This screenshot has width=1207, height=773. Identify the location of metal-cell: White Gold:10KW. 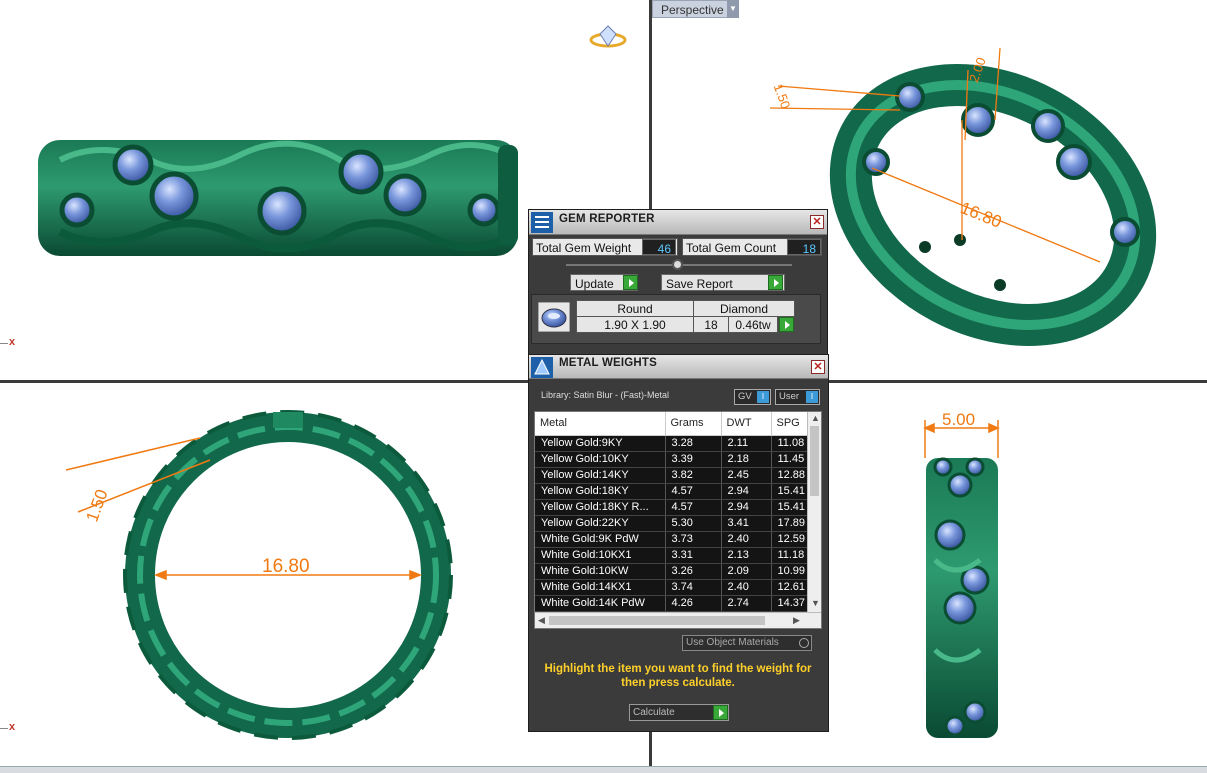
(600, 571).